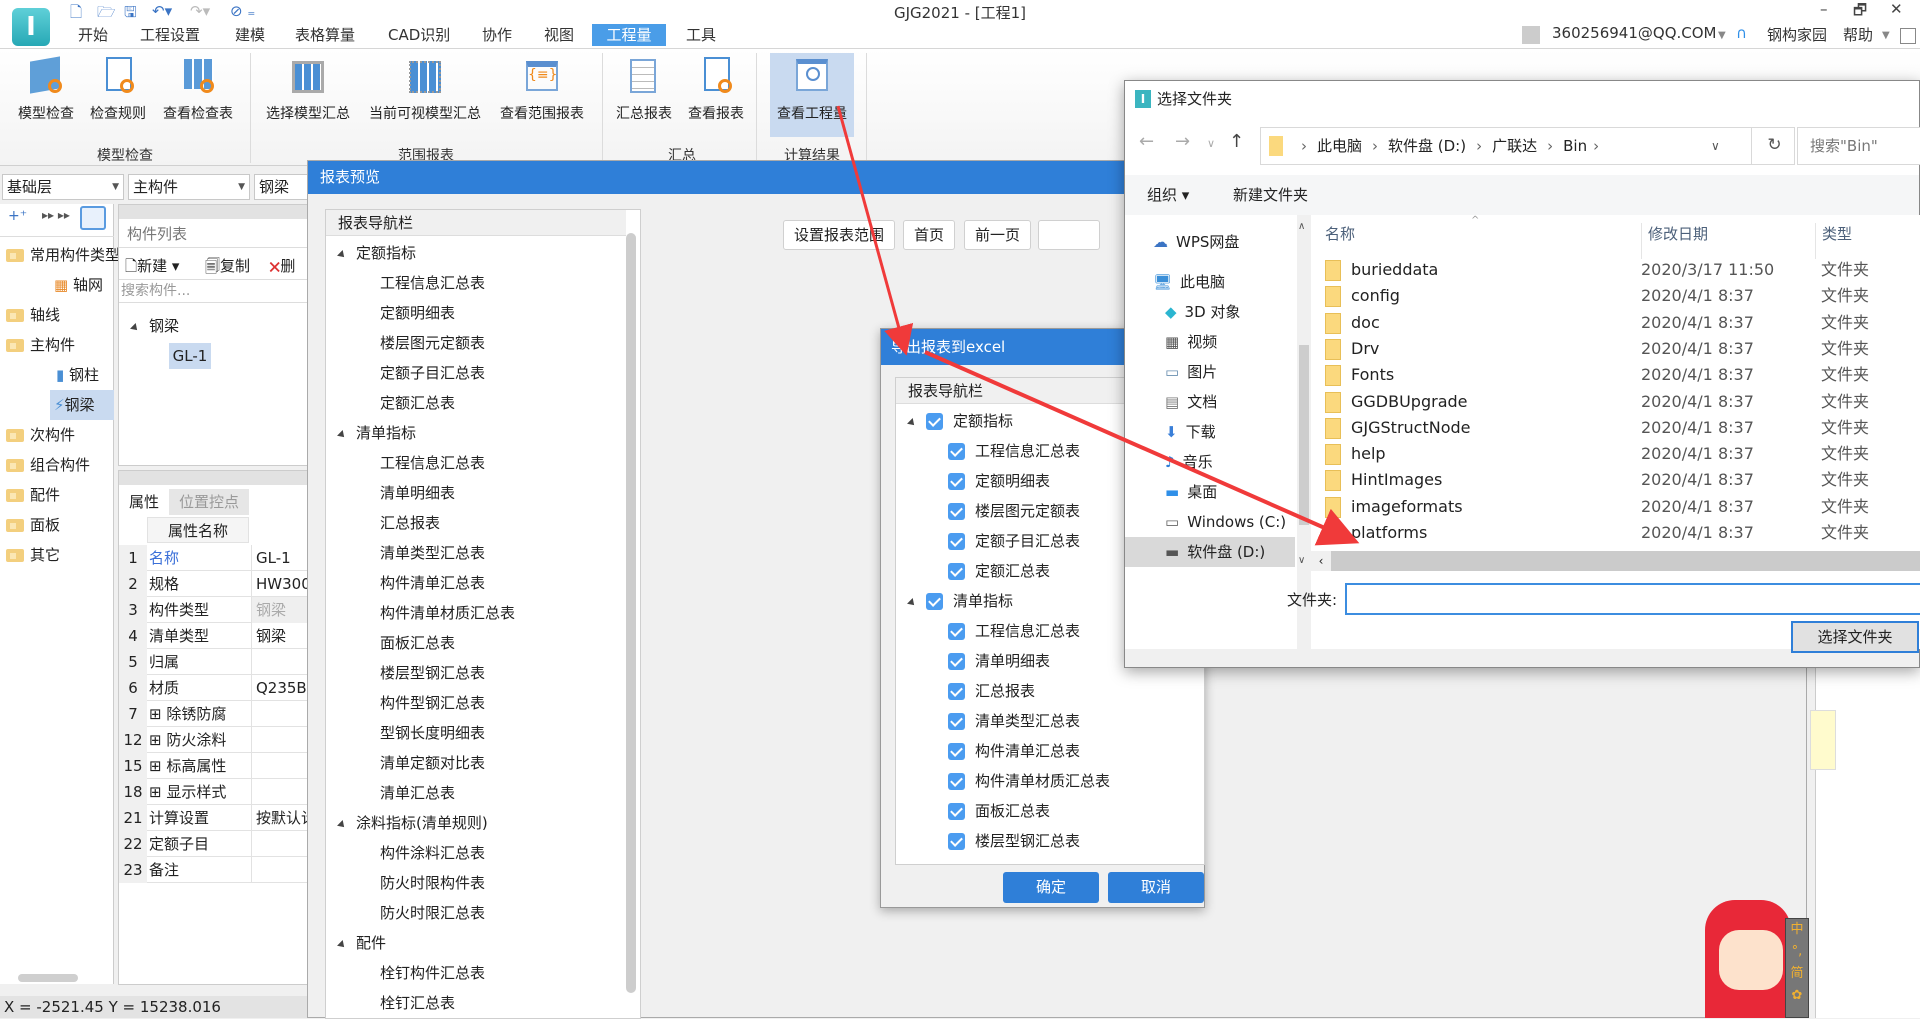  I want to click on file-row: HintImages 2020/4/1 8:37 文件夹, so click(1615, 480).